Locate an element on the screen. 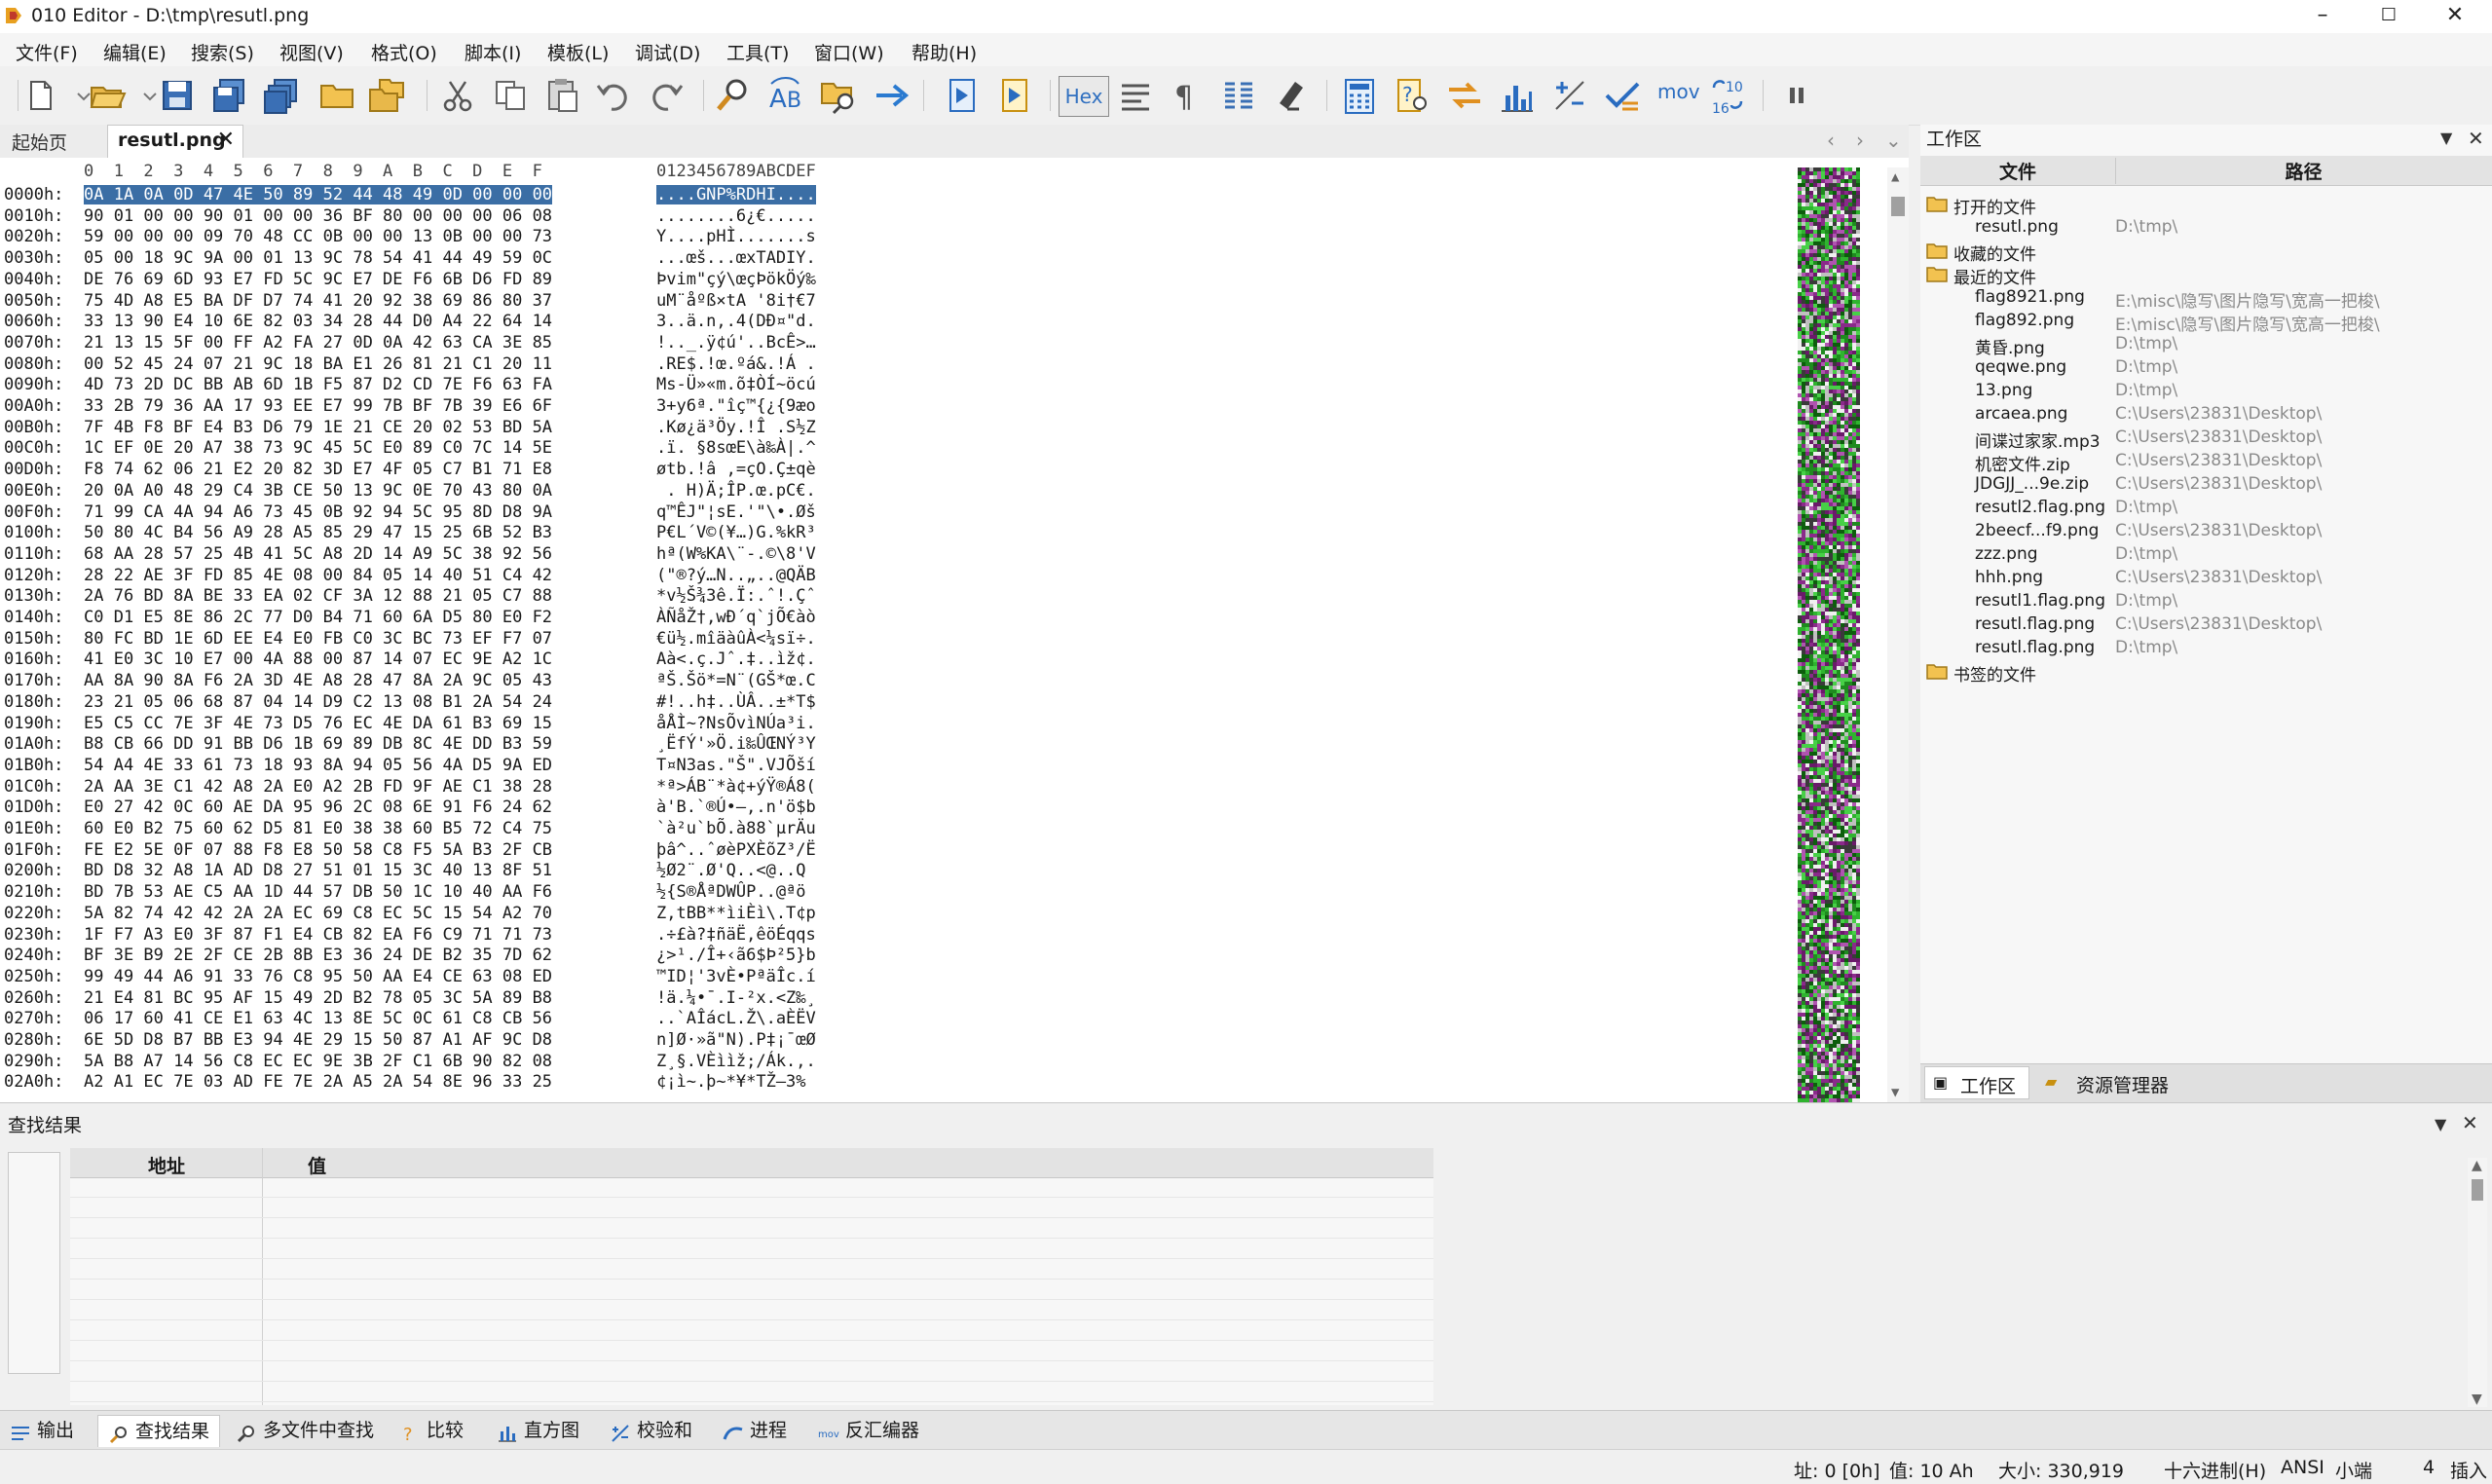 This screenshot has height=1484, width=2492. hex-row-ascii: åÅÌ~?NsÕvìNÚa³i. is located at coordinates (736, 723).